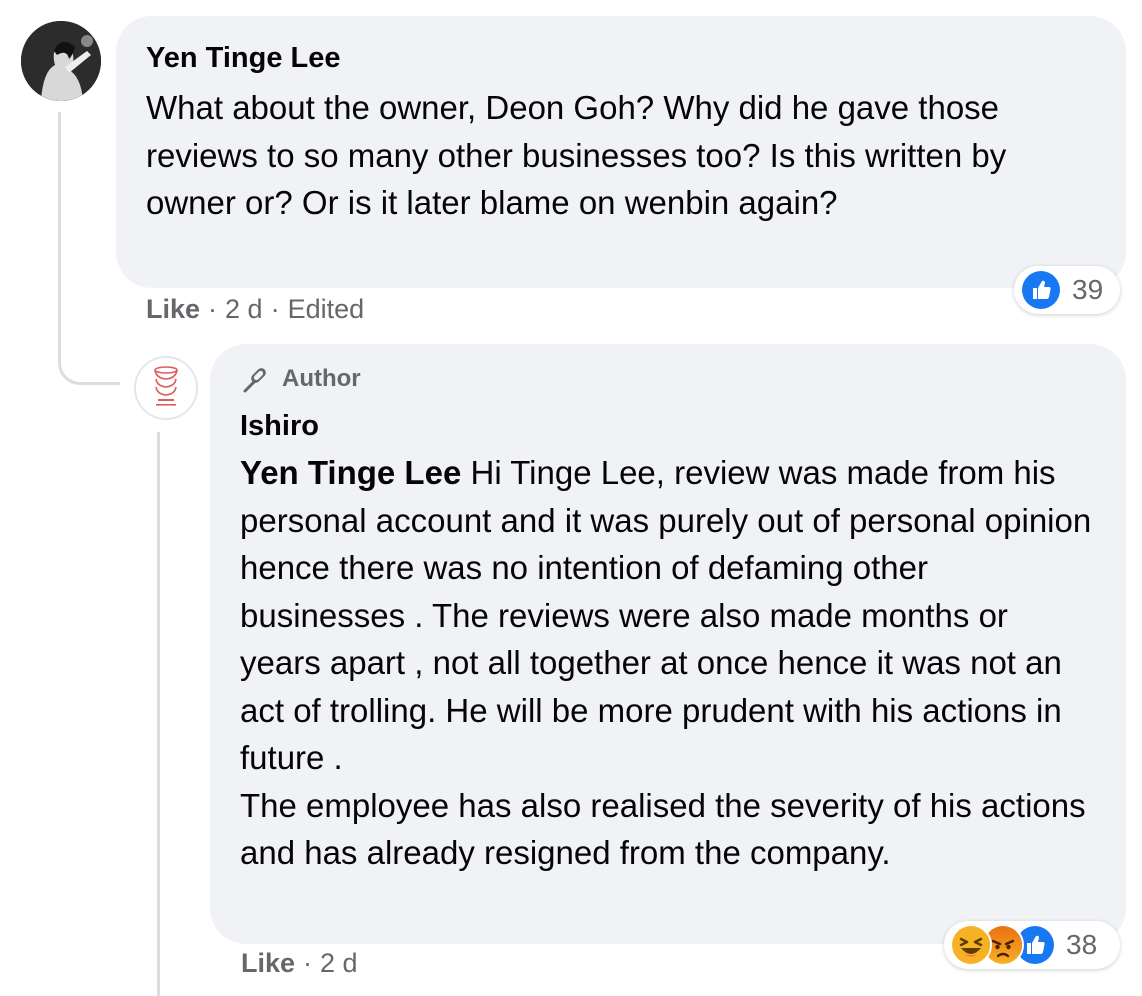 This screenshot has height=996, width=1142. What do you see at coordinates (326, 309) in the screenshot?
I see `comment-edited-label: Edited` at bounding box center [326, 309].